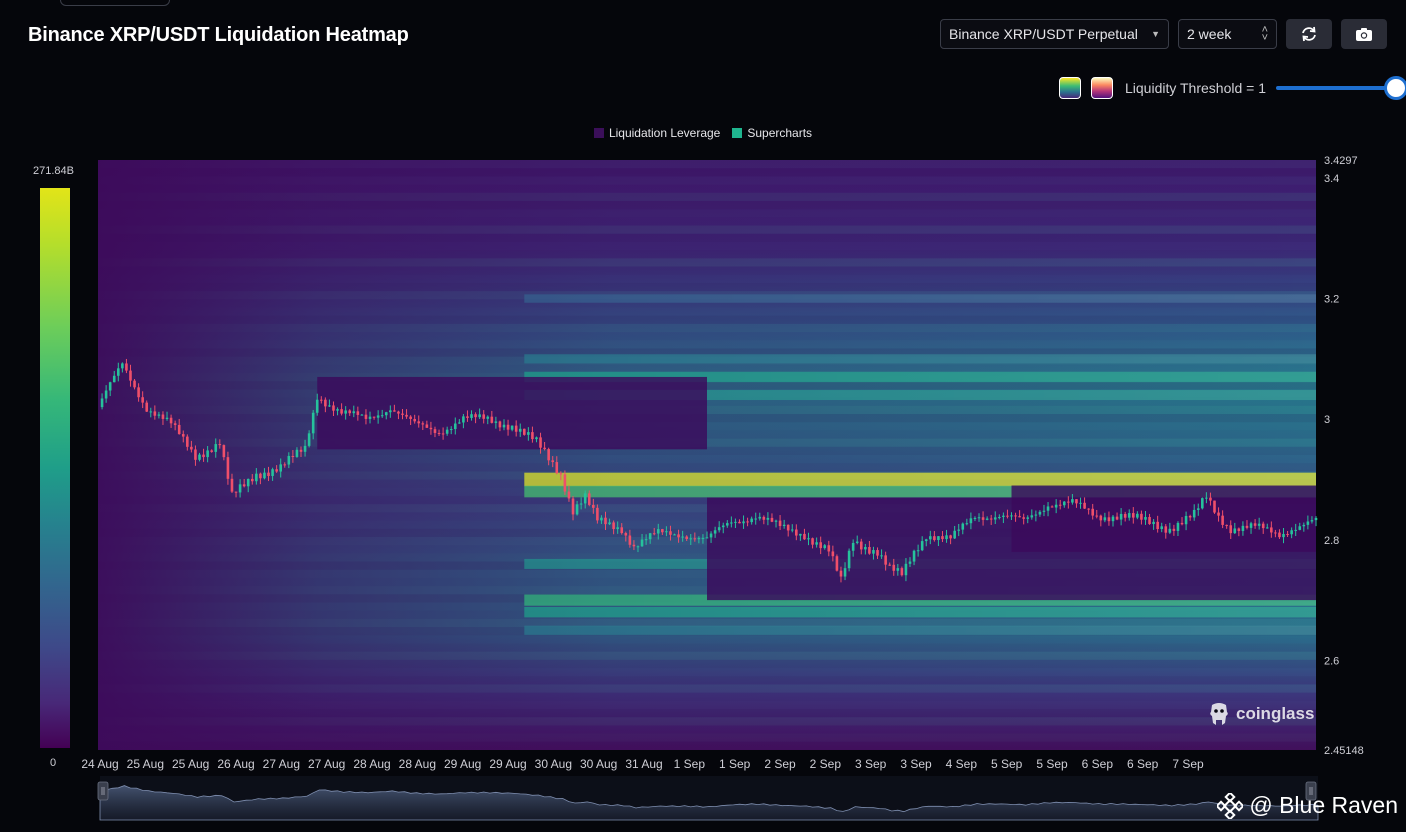  What do you see at coordinates (1143, 764) in the screenshot?
I see `x-tick-label: 6 Sep` at bounding box center [1143, 764].